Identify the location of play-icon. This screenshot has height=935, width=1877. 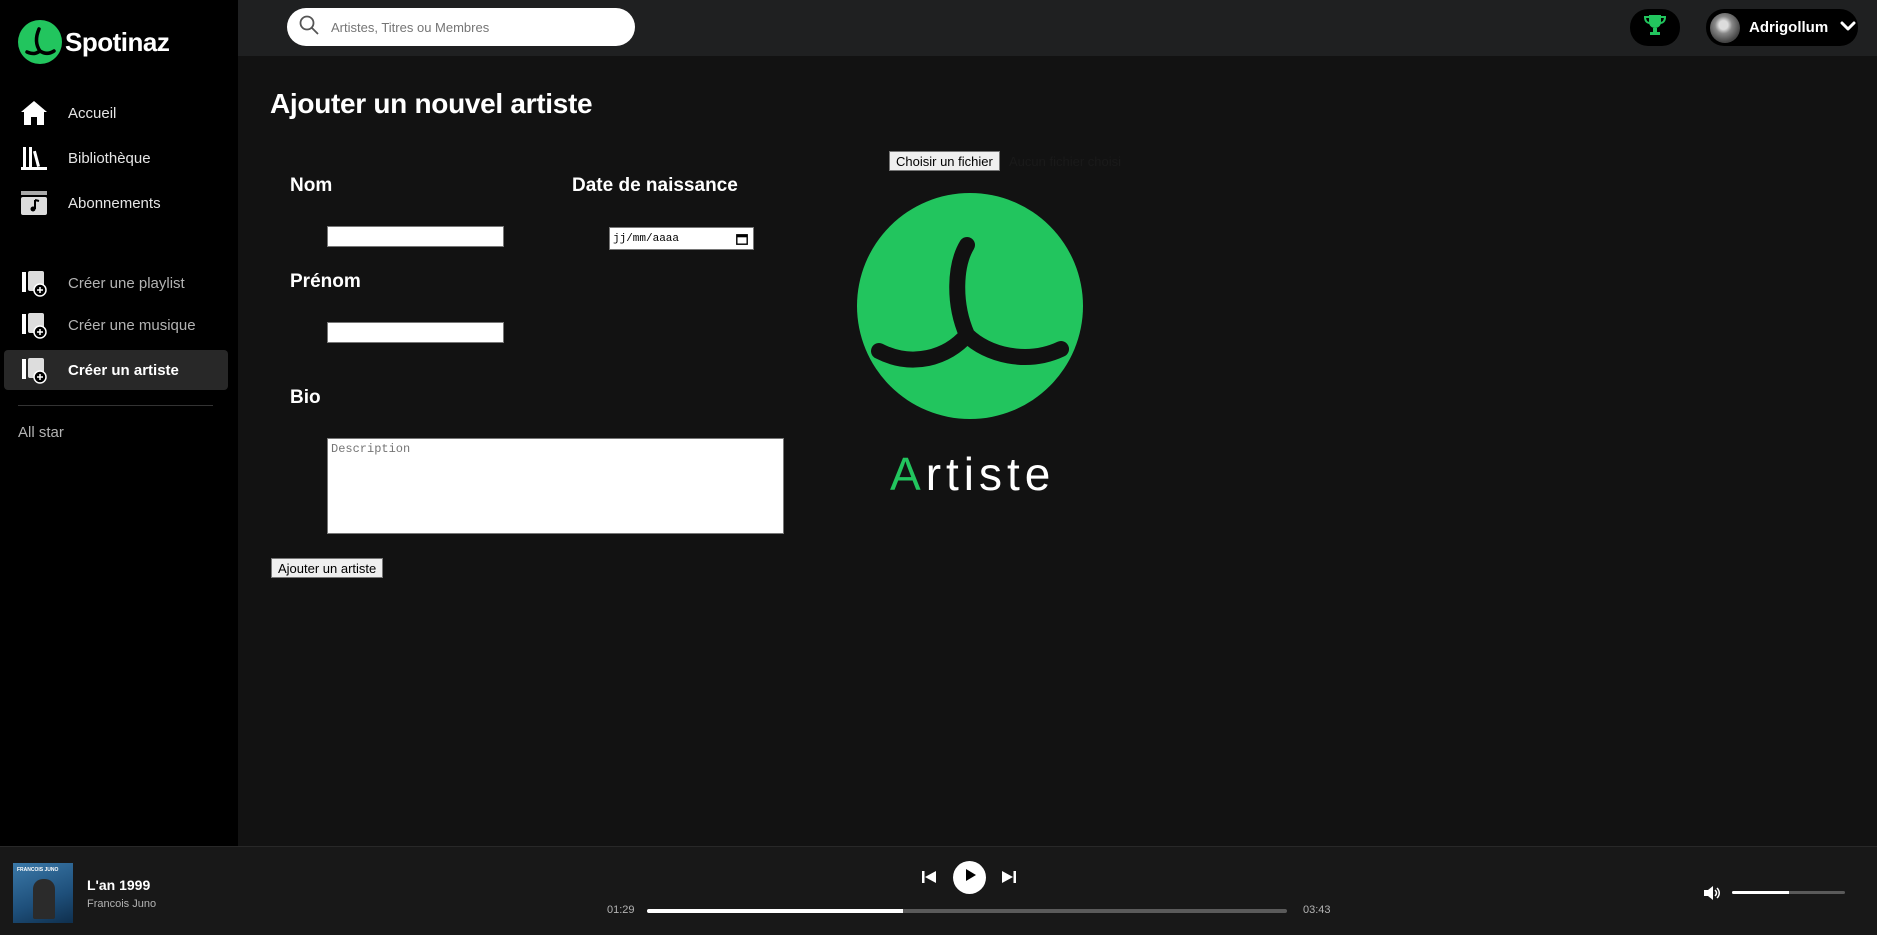
(970, 877).